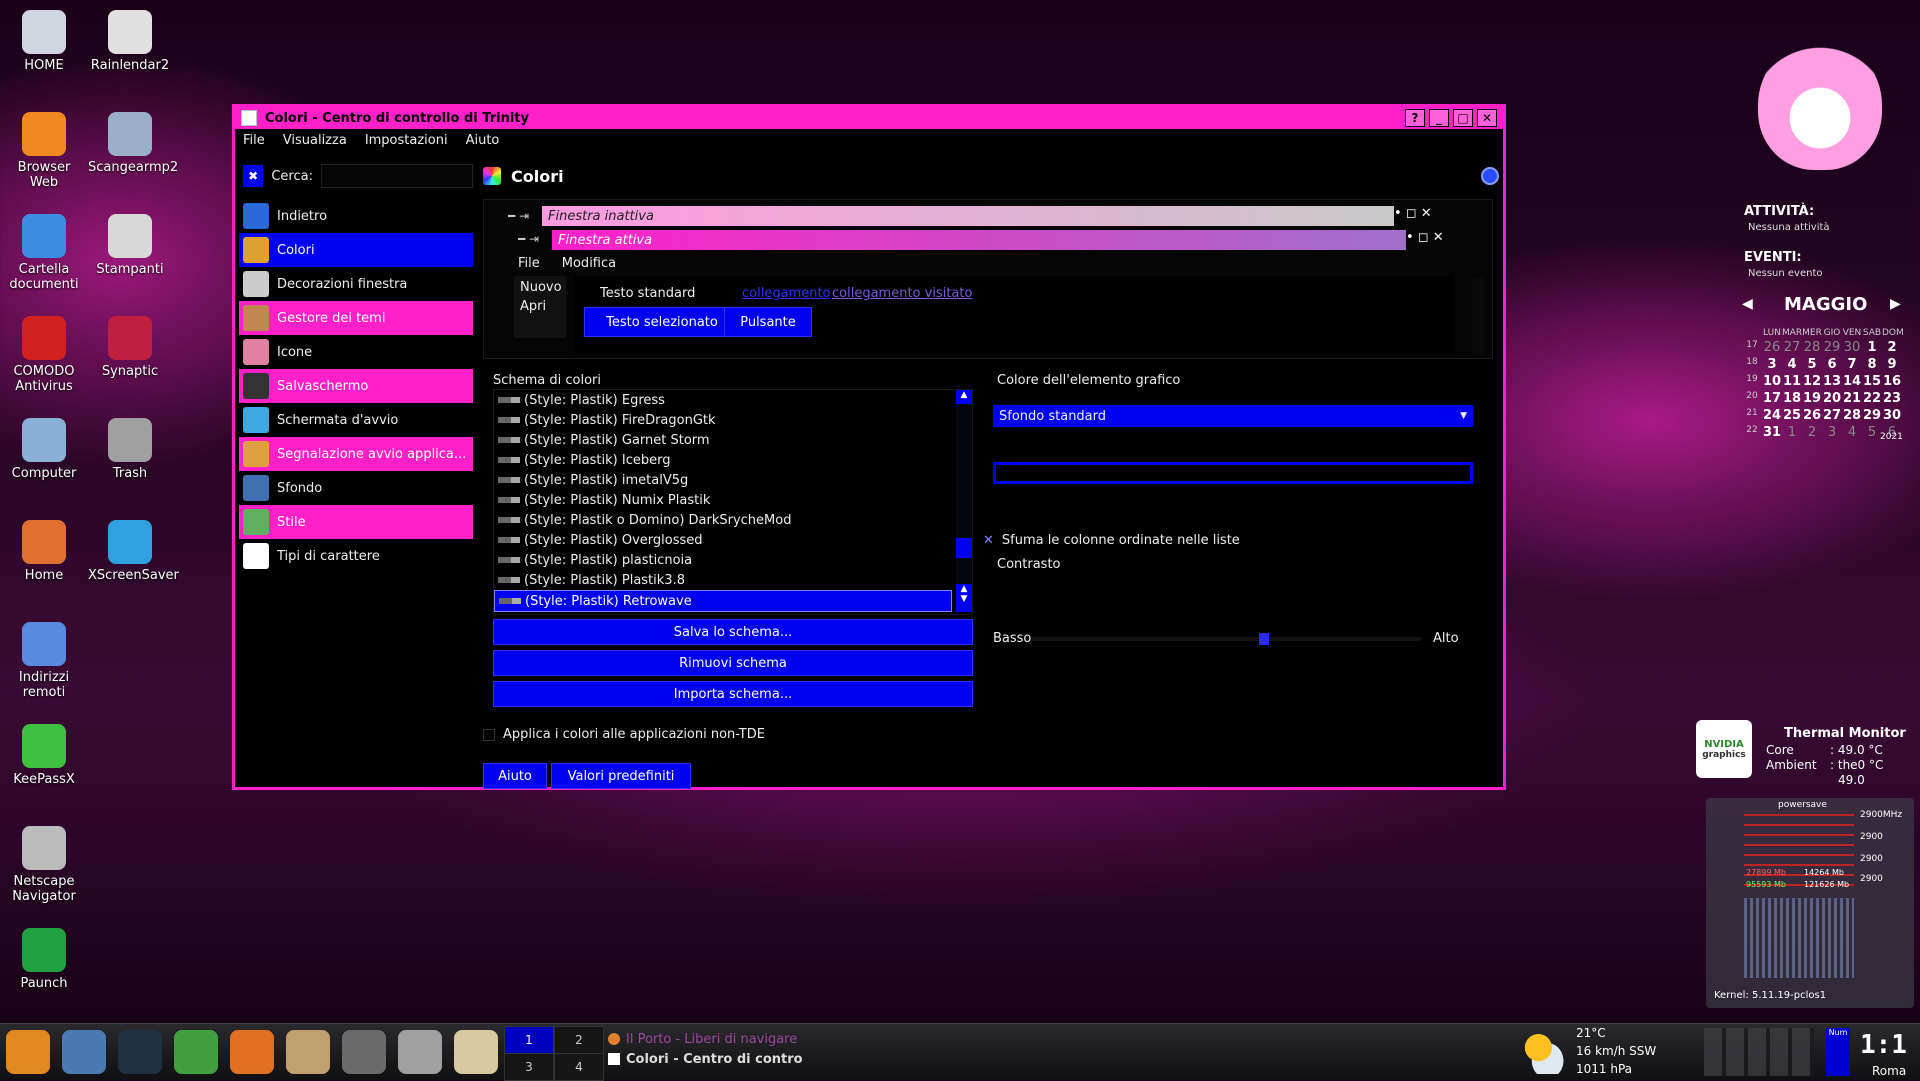 This screenshot has height=1081, width=1920. What do you see at coordinates (44, 41) in the screenshot?
I see `desktop-icon-home-drive: HOME` at bounding box center [44, 41].